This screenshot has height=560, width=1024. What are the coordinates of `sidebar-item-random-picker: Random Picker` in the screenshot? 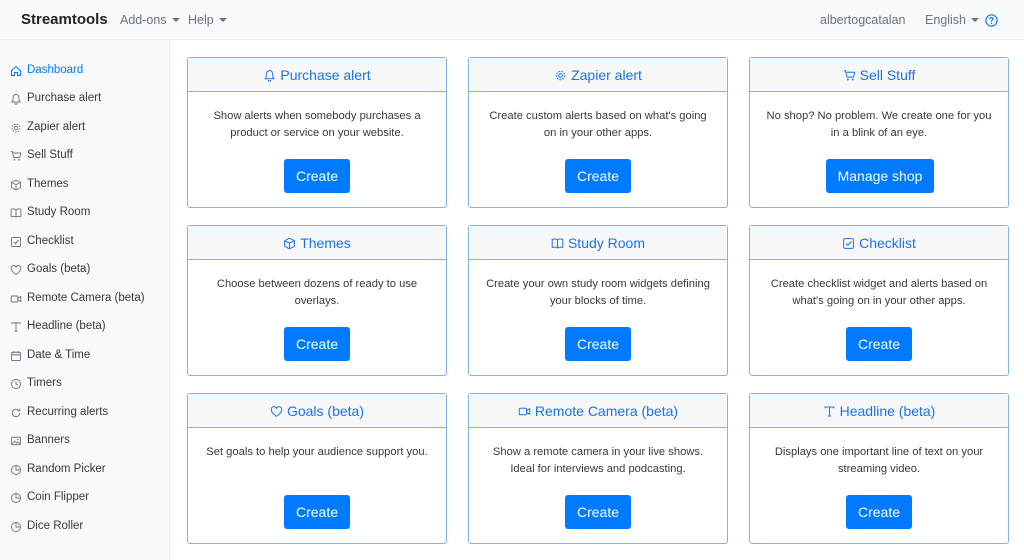 It's located at (85, 471).